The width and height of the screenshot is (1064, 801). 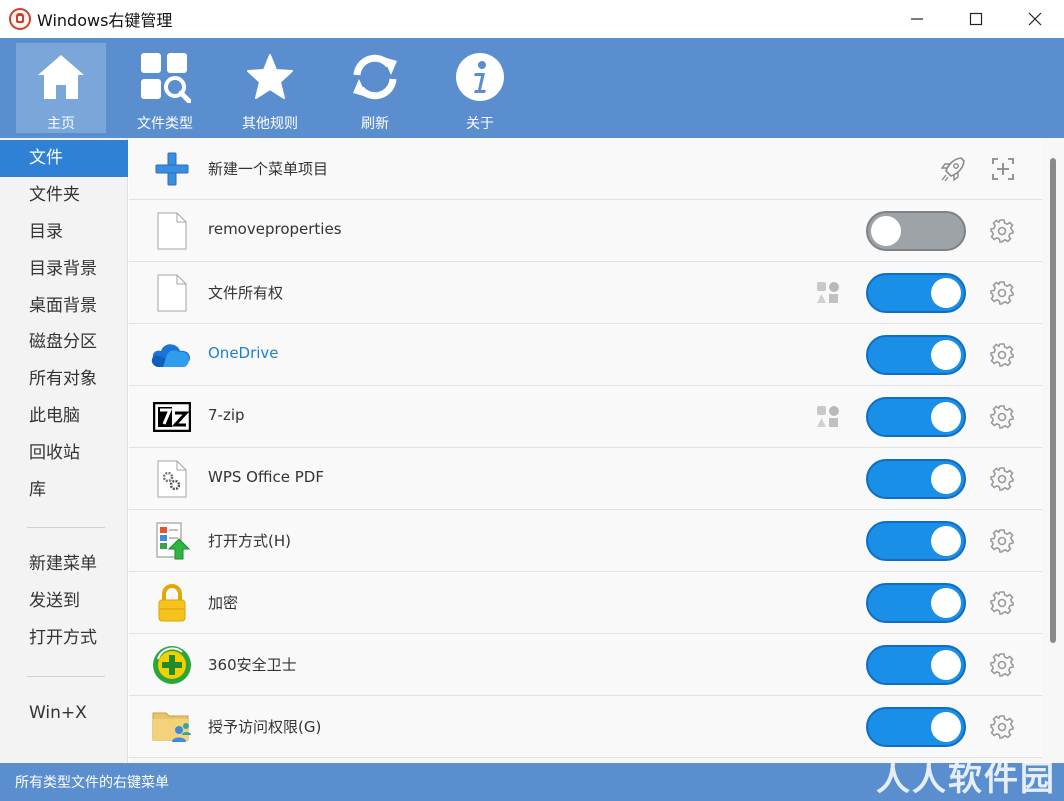 What do you see at coordinates (64, 269) in the screenshot?
I see `sidebar-item-directory-background: 目录背景` at bounding box center [64, 269].